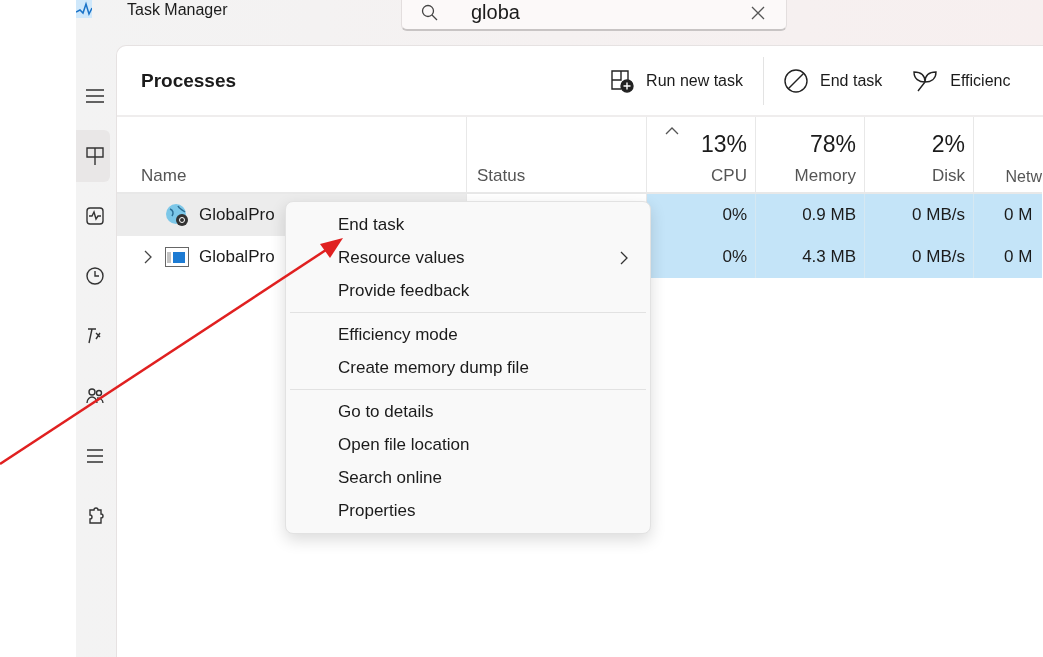 This screenshot has width=1043, height=657. Describe the element at coordinates (189, 80) in the screenshot. I see `page-title: Processes` at that location.